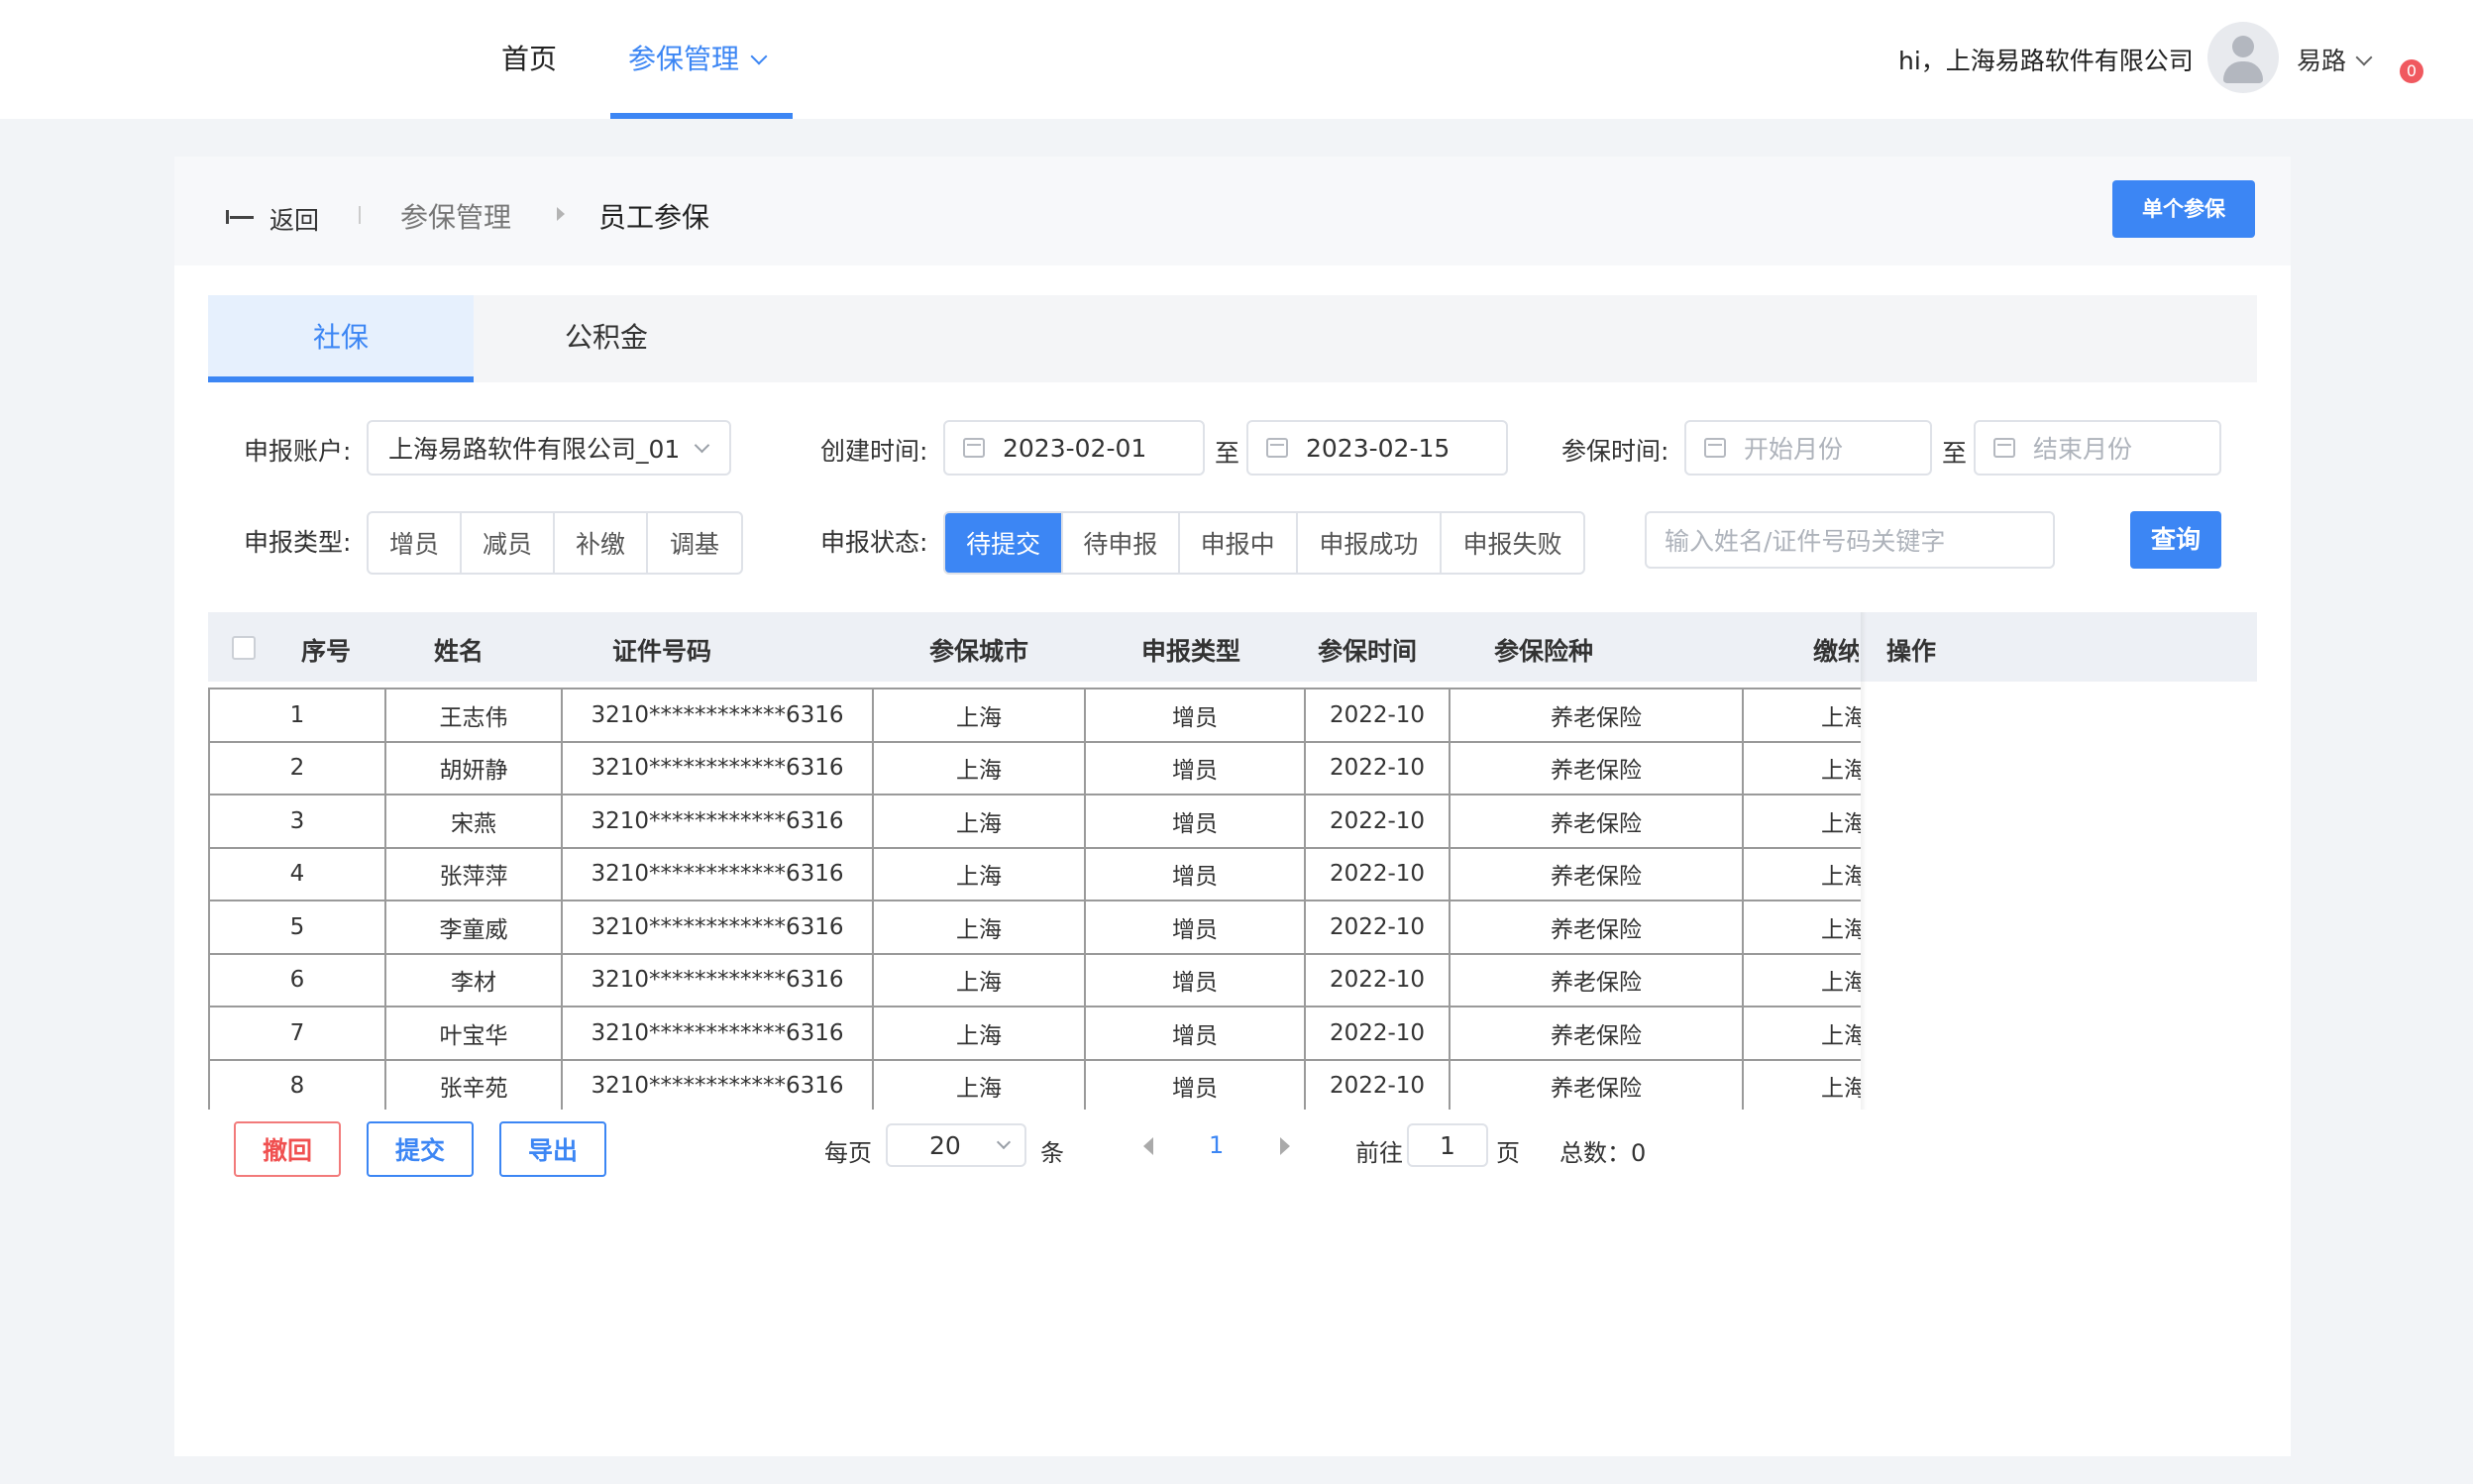  Describe the element at coordinates (956, 1145) in the screenshot. I see `per-page-select: 20` at that location.